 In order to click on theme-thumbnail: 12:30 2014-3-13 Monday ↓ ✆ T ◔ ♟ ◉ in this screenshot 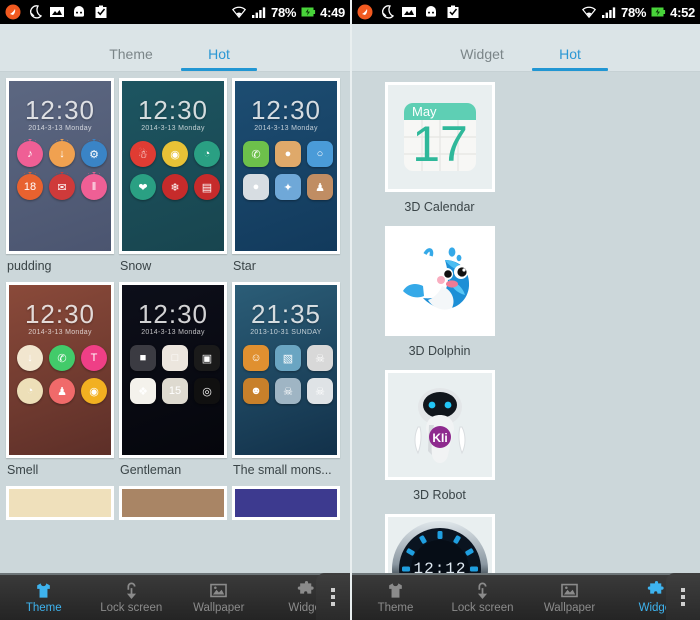, I will do `click(60, 370)`.